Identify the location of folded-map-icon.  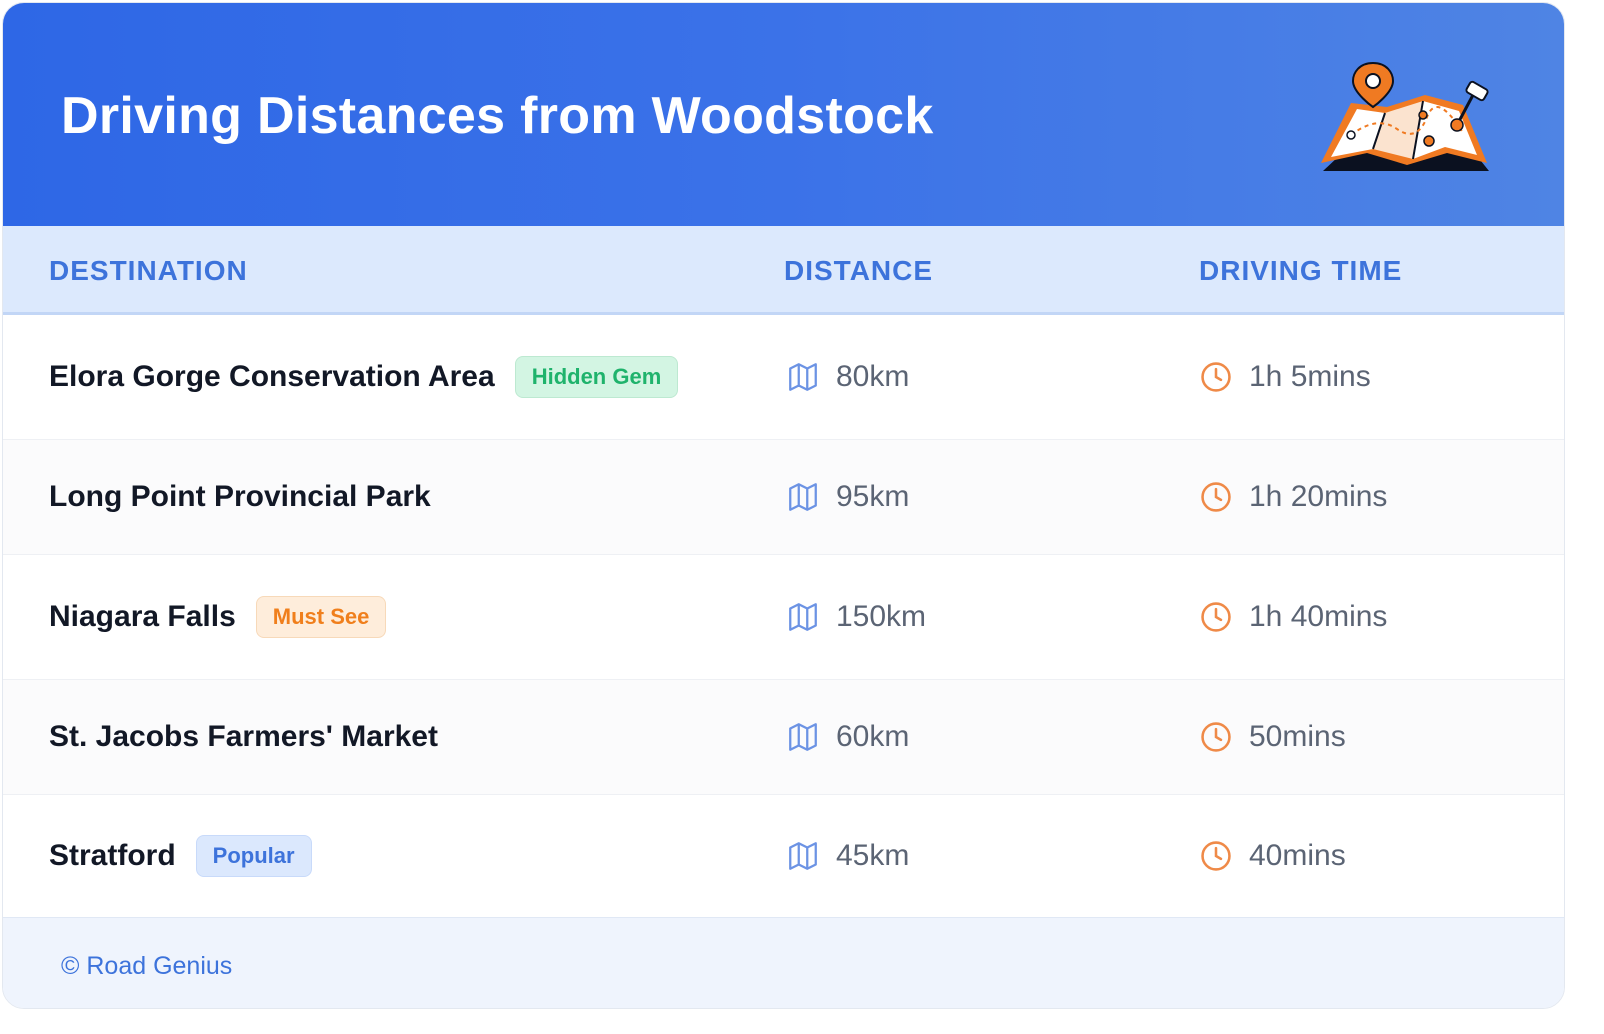
(1405, 116).